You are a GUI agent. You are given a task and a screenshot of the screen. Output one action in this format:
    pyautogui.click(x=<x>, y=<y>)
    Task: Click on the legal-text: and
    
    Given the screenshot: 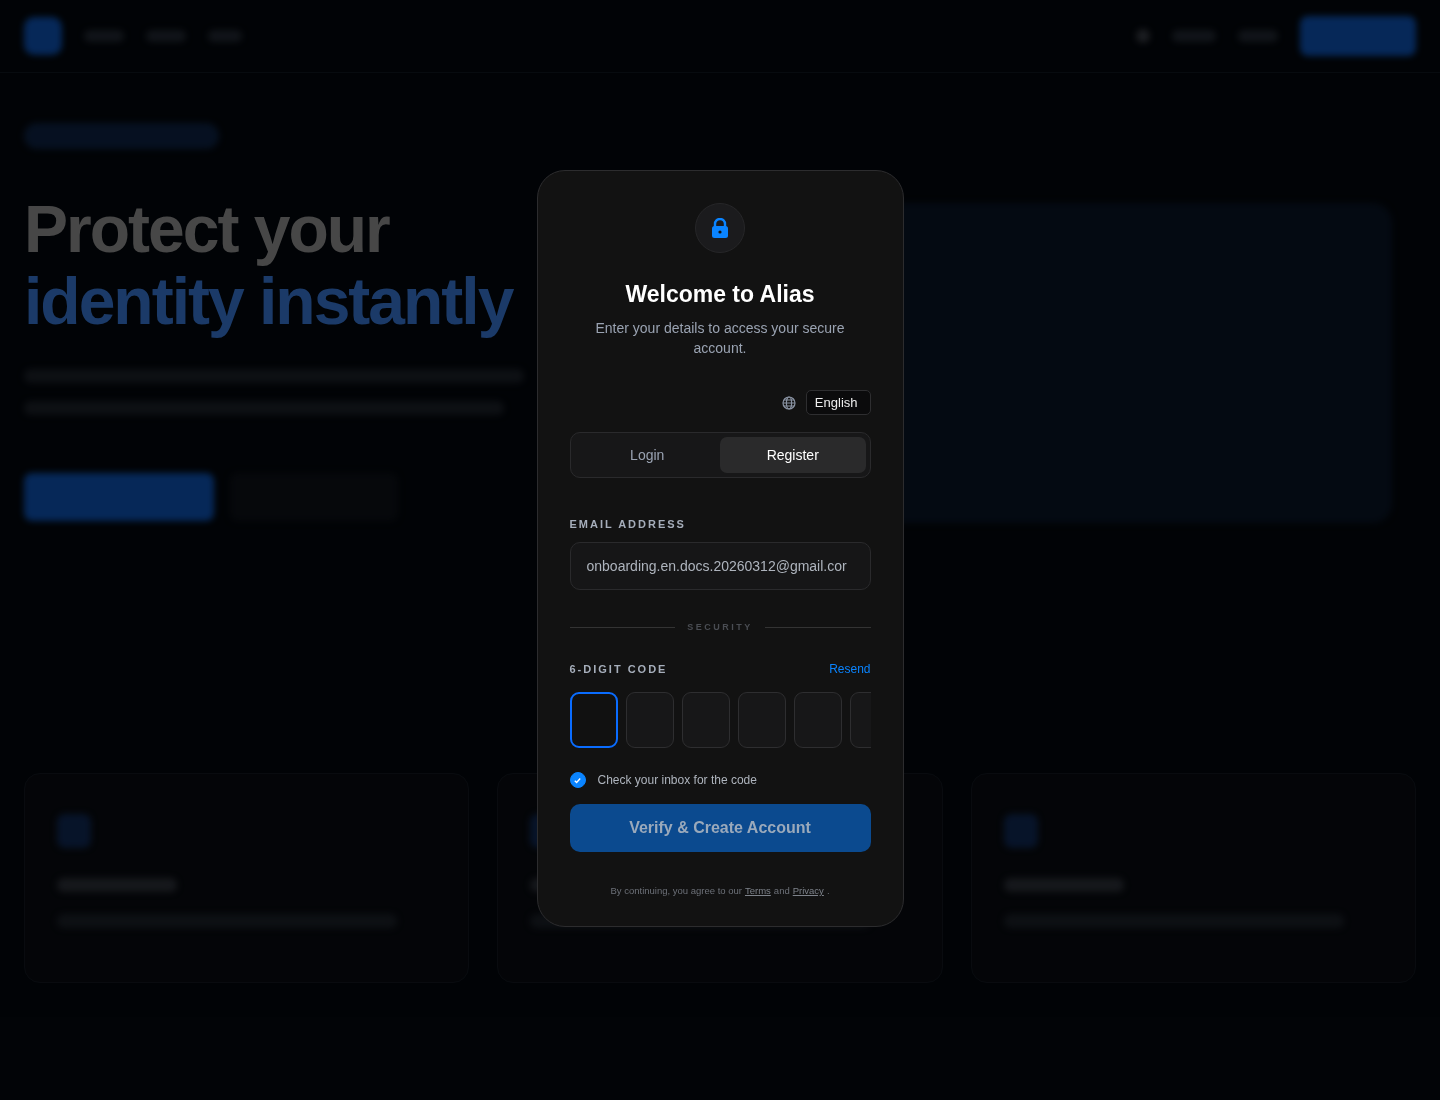 What is the action you would take?
    pyautogui.click(x=781, y=890)
    